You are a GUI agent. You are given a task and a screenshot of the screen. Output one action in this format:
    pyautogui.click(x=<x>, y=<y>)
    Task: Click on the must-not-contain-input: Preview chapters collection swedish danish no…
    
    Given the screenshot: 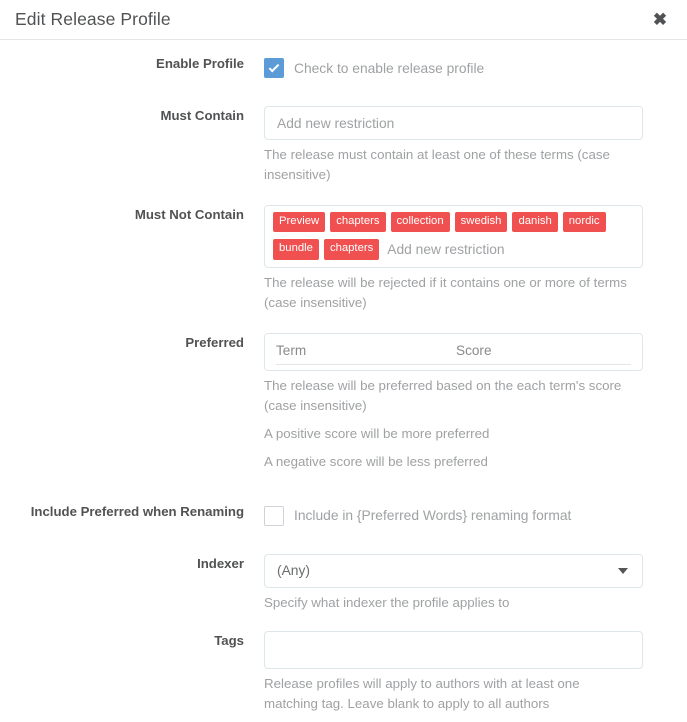 What is the action you would take?
    pyautogui.click(x=453, y=236)
    